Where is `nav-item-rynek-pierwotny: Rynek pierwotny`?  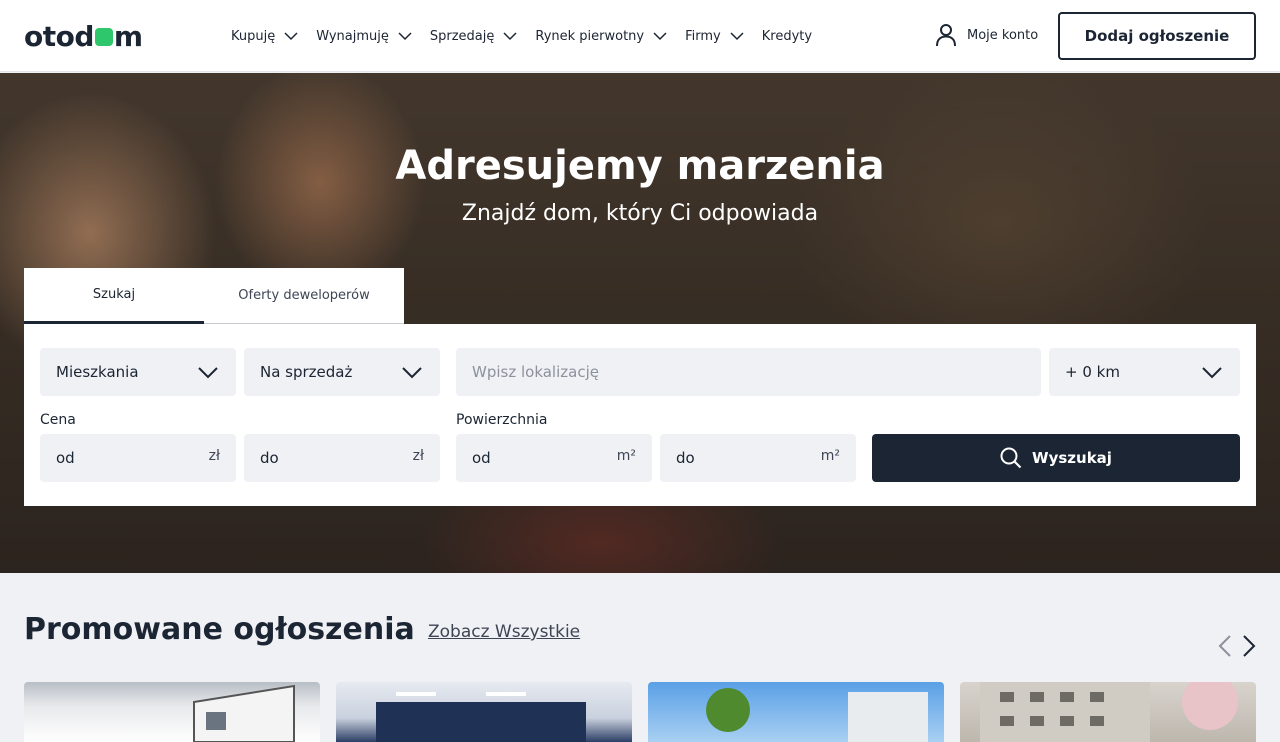
nav-item-rynek-pierwotny: Rynek pierwotny is located at coordinates (601, 36).